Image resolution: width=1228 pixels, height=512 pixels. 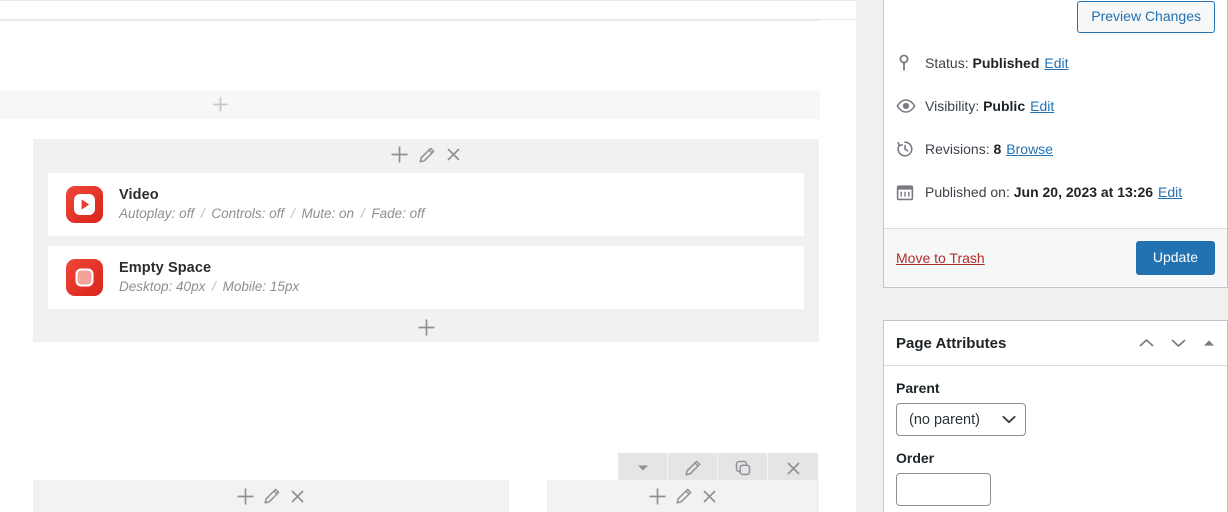 I want to click on page-attributes-body: Parent (no parent) Order, so click(x=1055, y=436).